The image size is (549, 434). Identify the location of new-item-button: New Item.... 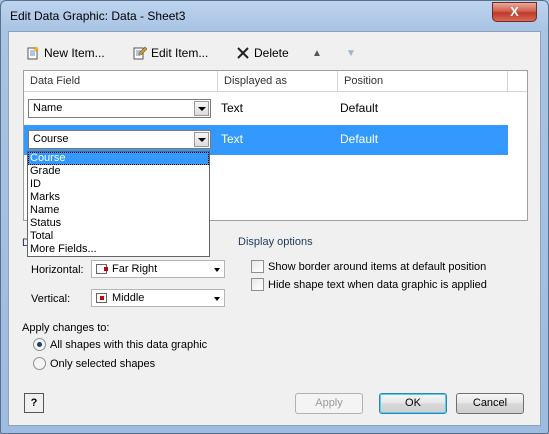
(65, 53).